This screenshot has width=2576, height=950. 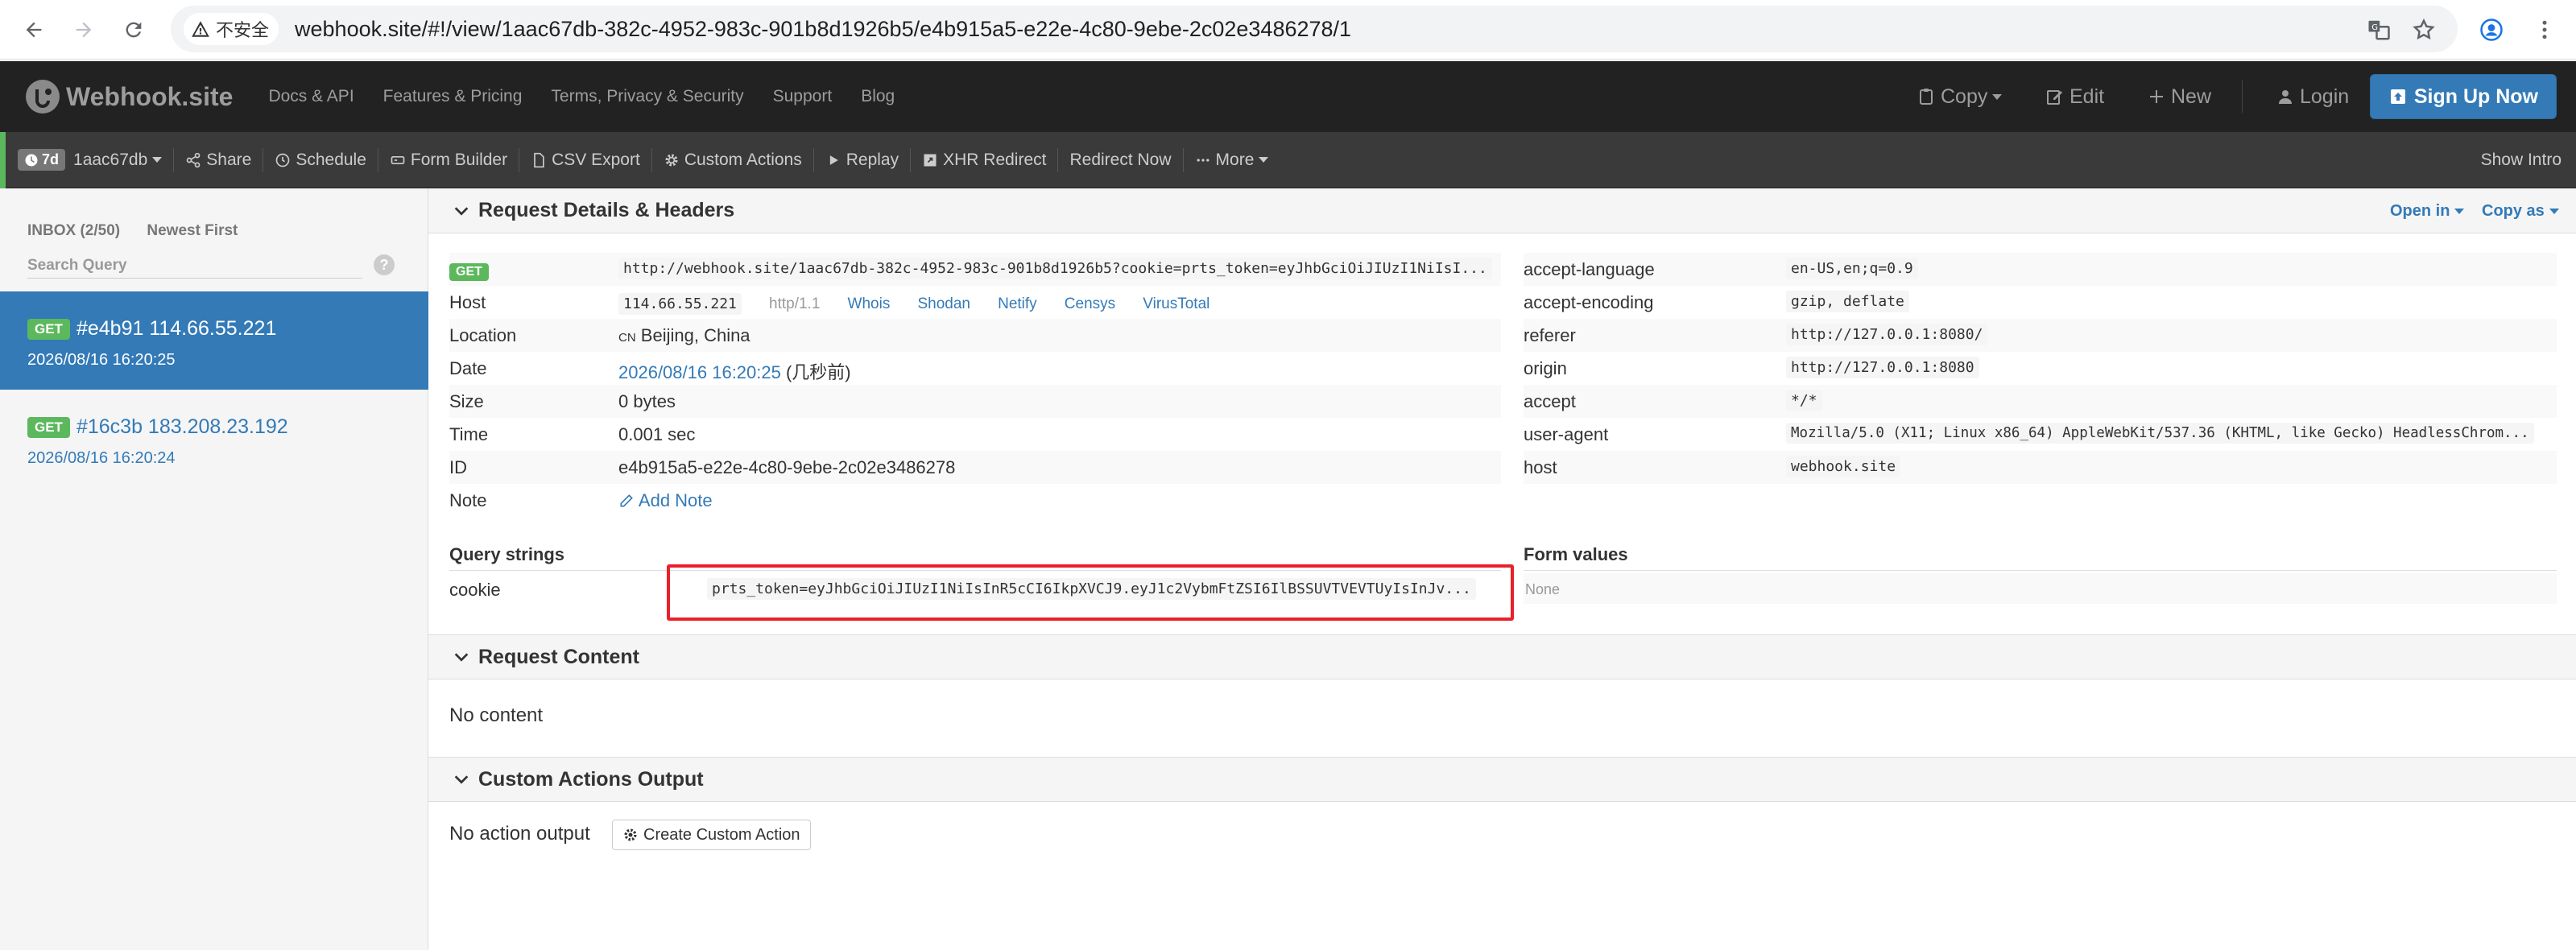 I want to click on profile-button, so click(x=2491, y=30).